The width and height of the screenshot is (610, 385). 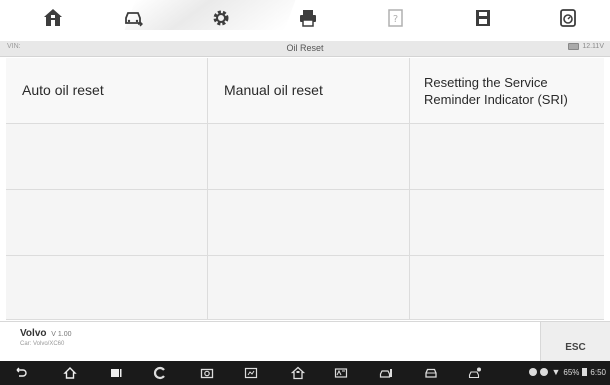 What do you see at coordinates (298, 373) in the screenshot?
I see `autel-home-icon` at bounding box center [298, 373].